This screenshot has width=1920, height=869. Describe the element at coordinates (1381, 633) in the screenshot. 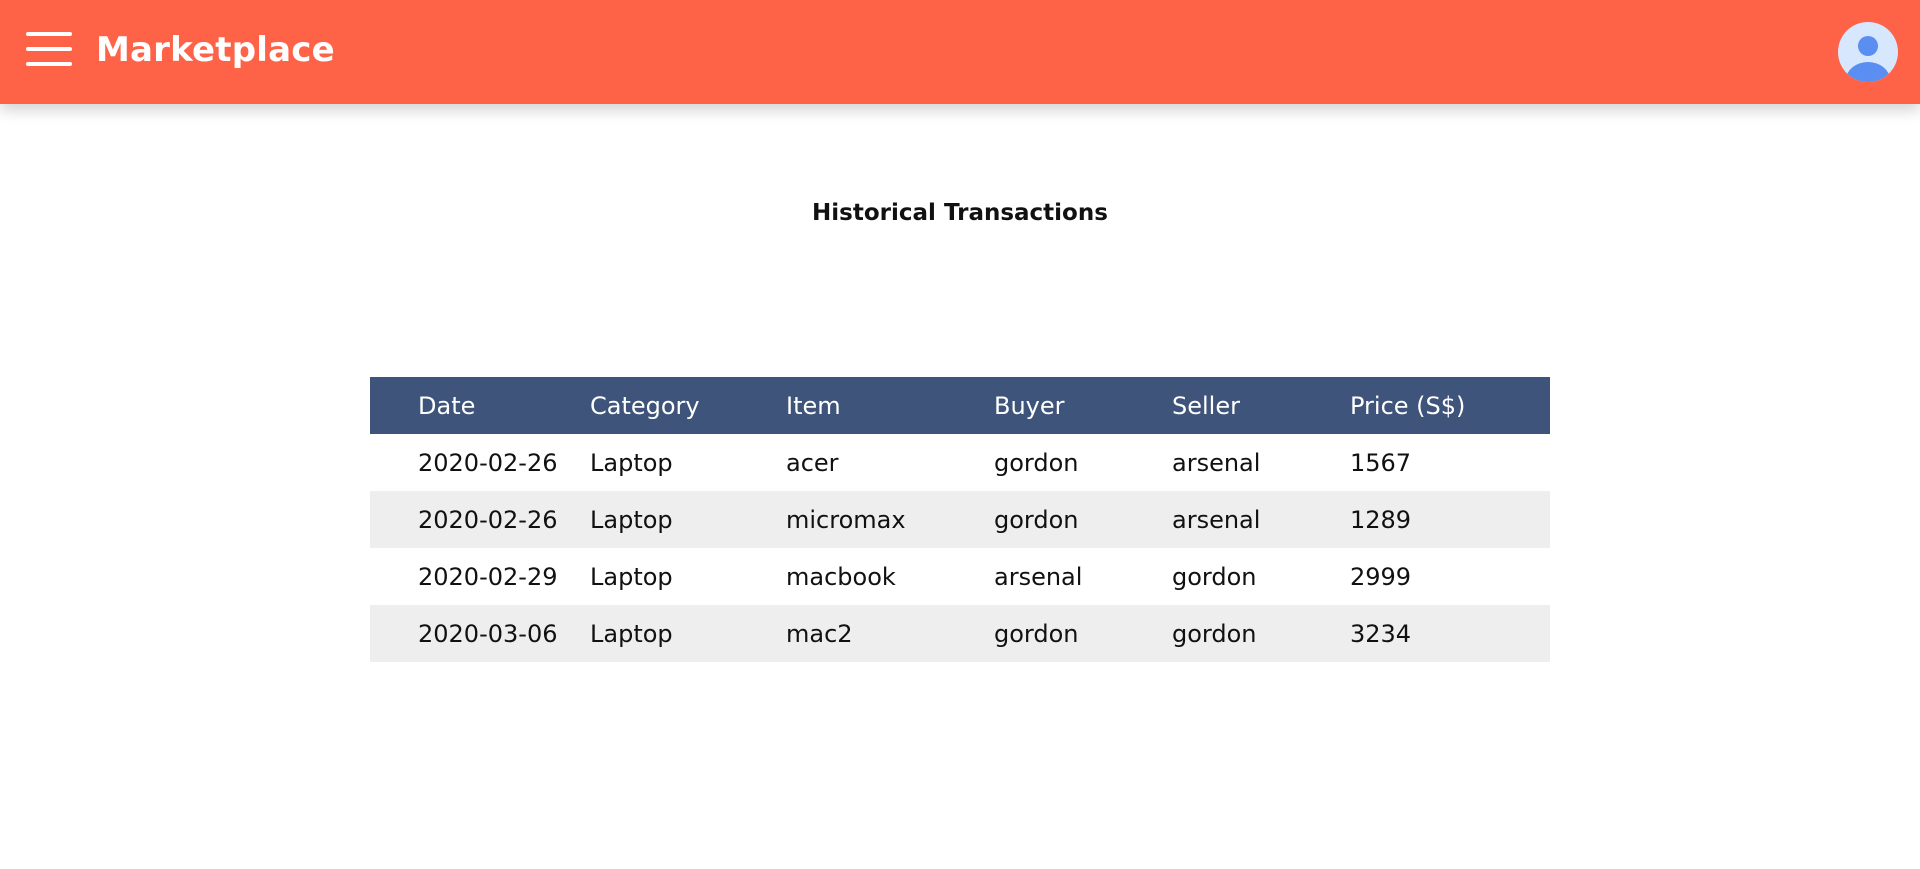

I see `cell-price: 3234` at that location.